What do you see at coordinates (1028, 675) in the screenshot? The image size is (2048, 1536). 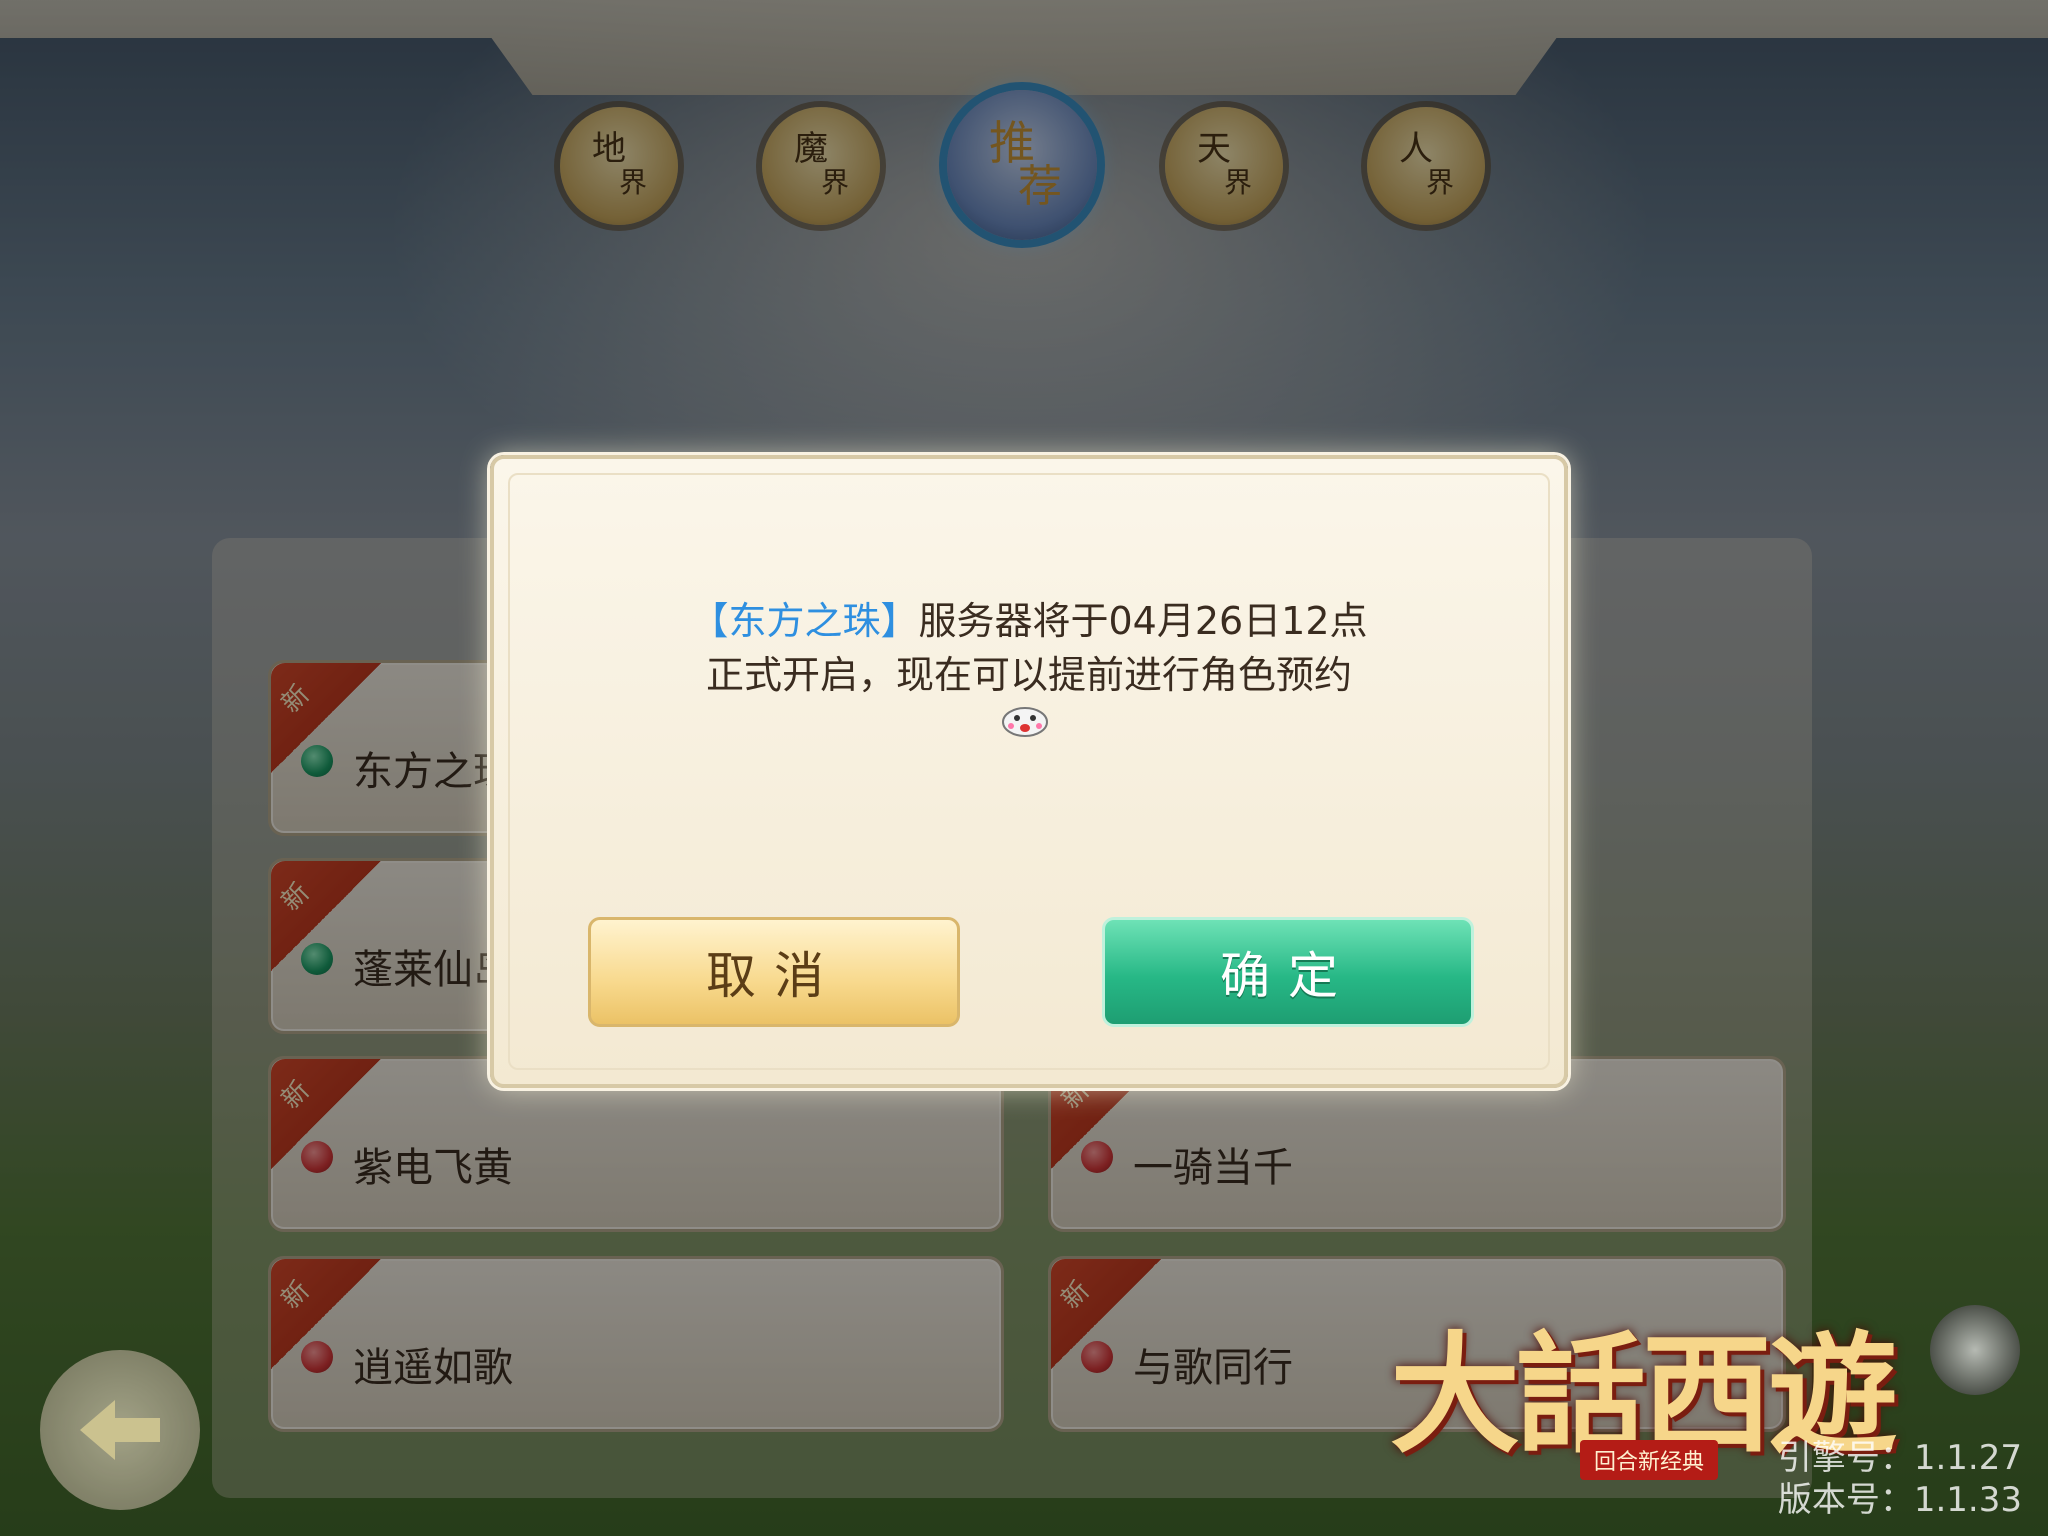 I see `message-line-2: 正式开启，现在可以提前进行角色预约` at bounding box center [1028, 675].